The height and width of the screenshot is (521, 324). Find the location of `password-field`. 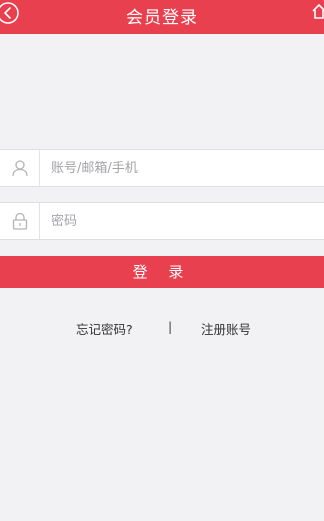

password-field is located at coordinates (162, 221).